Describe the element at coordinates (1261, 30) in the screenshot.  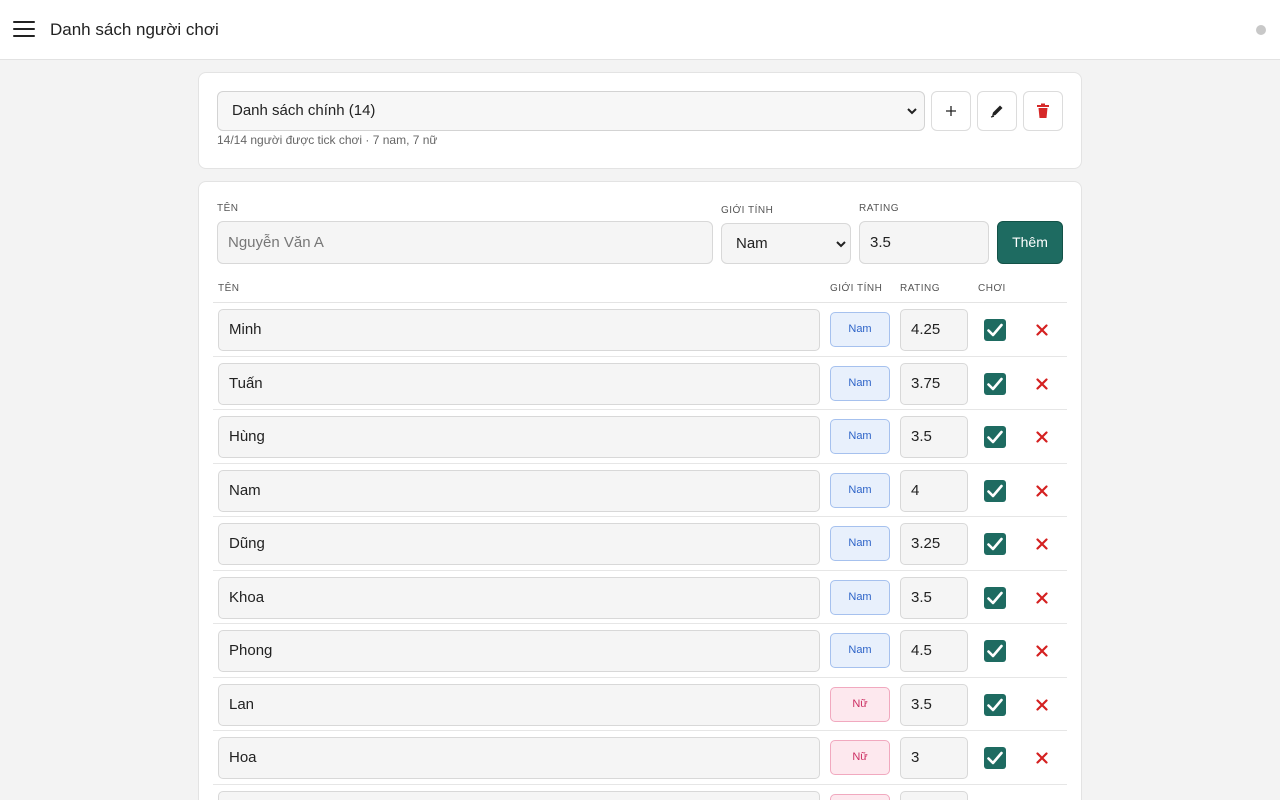
I see `status-dot-icon` at that location.